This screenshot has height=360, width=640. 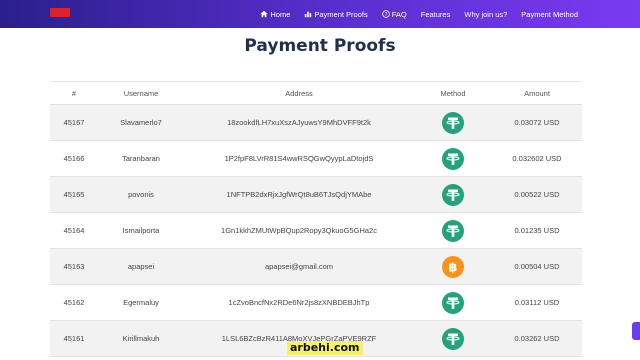 I want to click on cell-username: Ismailporta, so click(x=141, y=230).